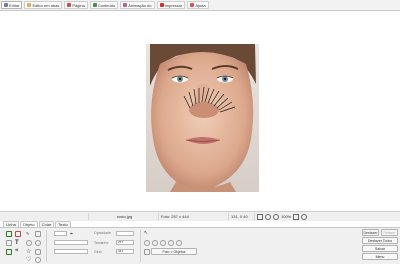 This screenshot has height=264, width=400. What do you see at coordinates (102, 233) in the screenshot?
I see `opacity-label: Opacidade` at bounding box center [102, 233].